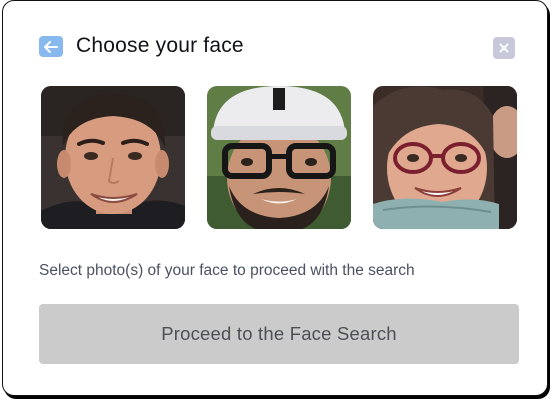  I want to click on proceed-button: Proceed to the Face Search, so click(279, 334).